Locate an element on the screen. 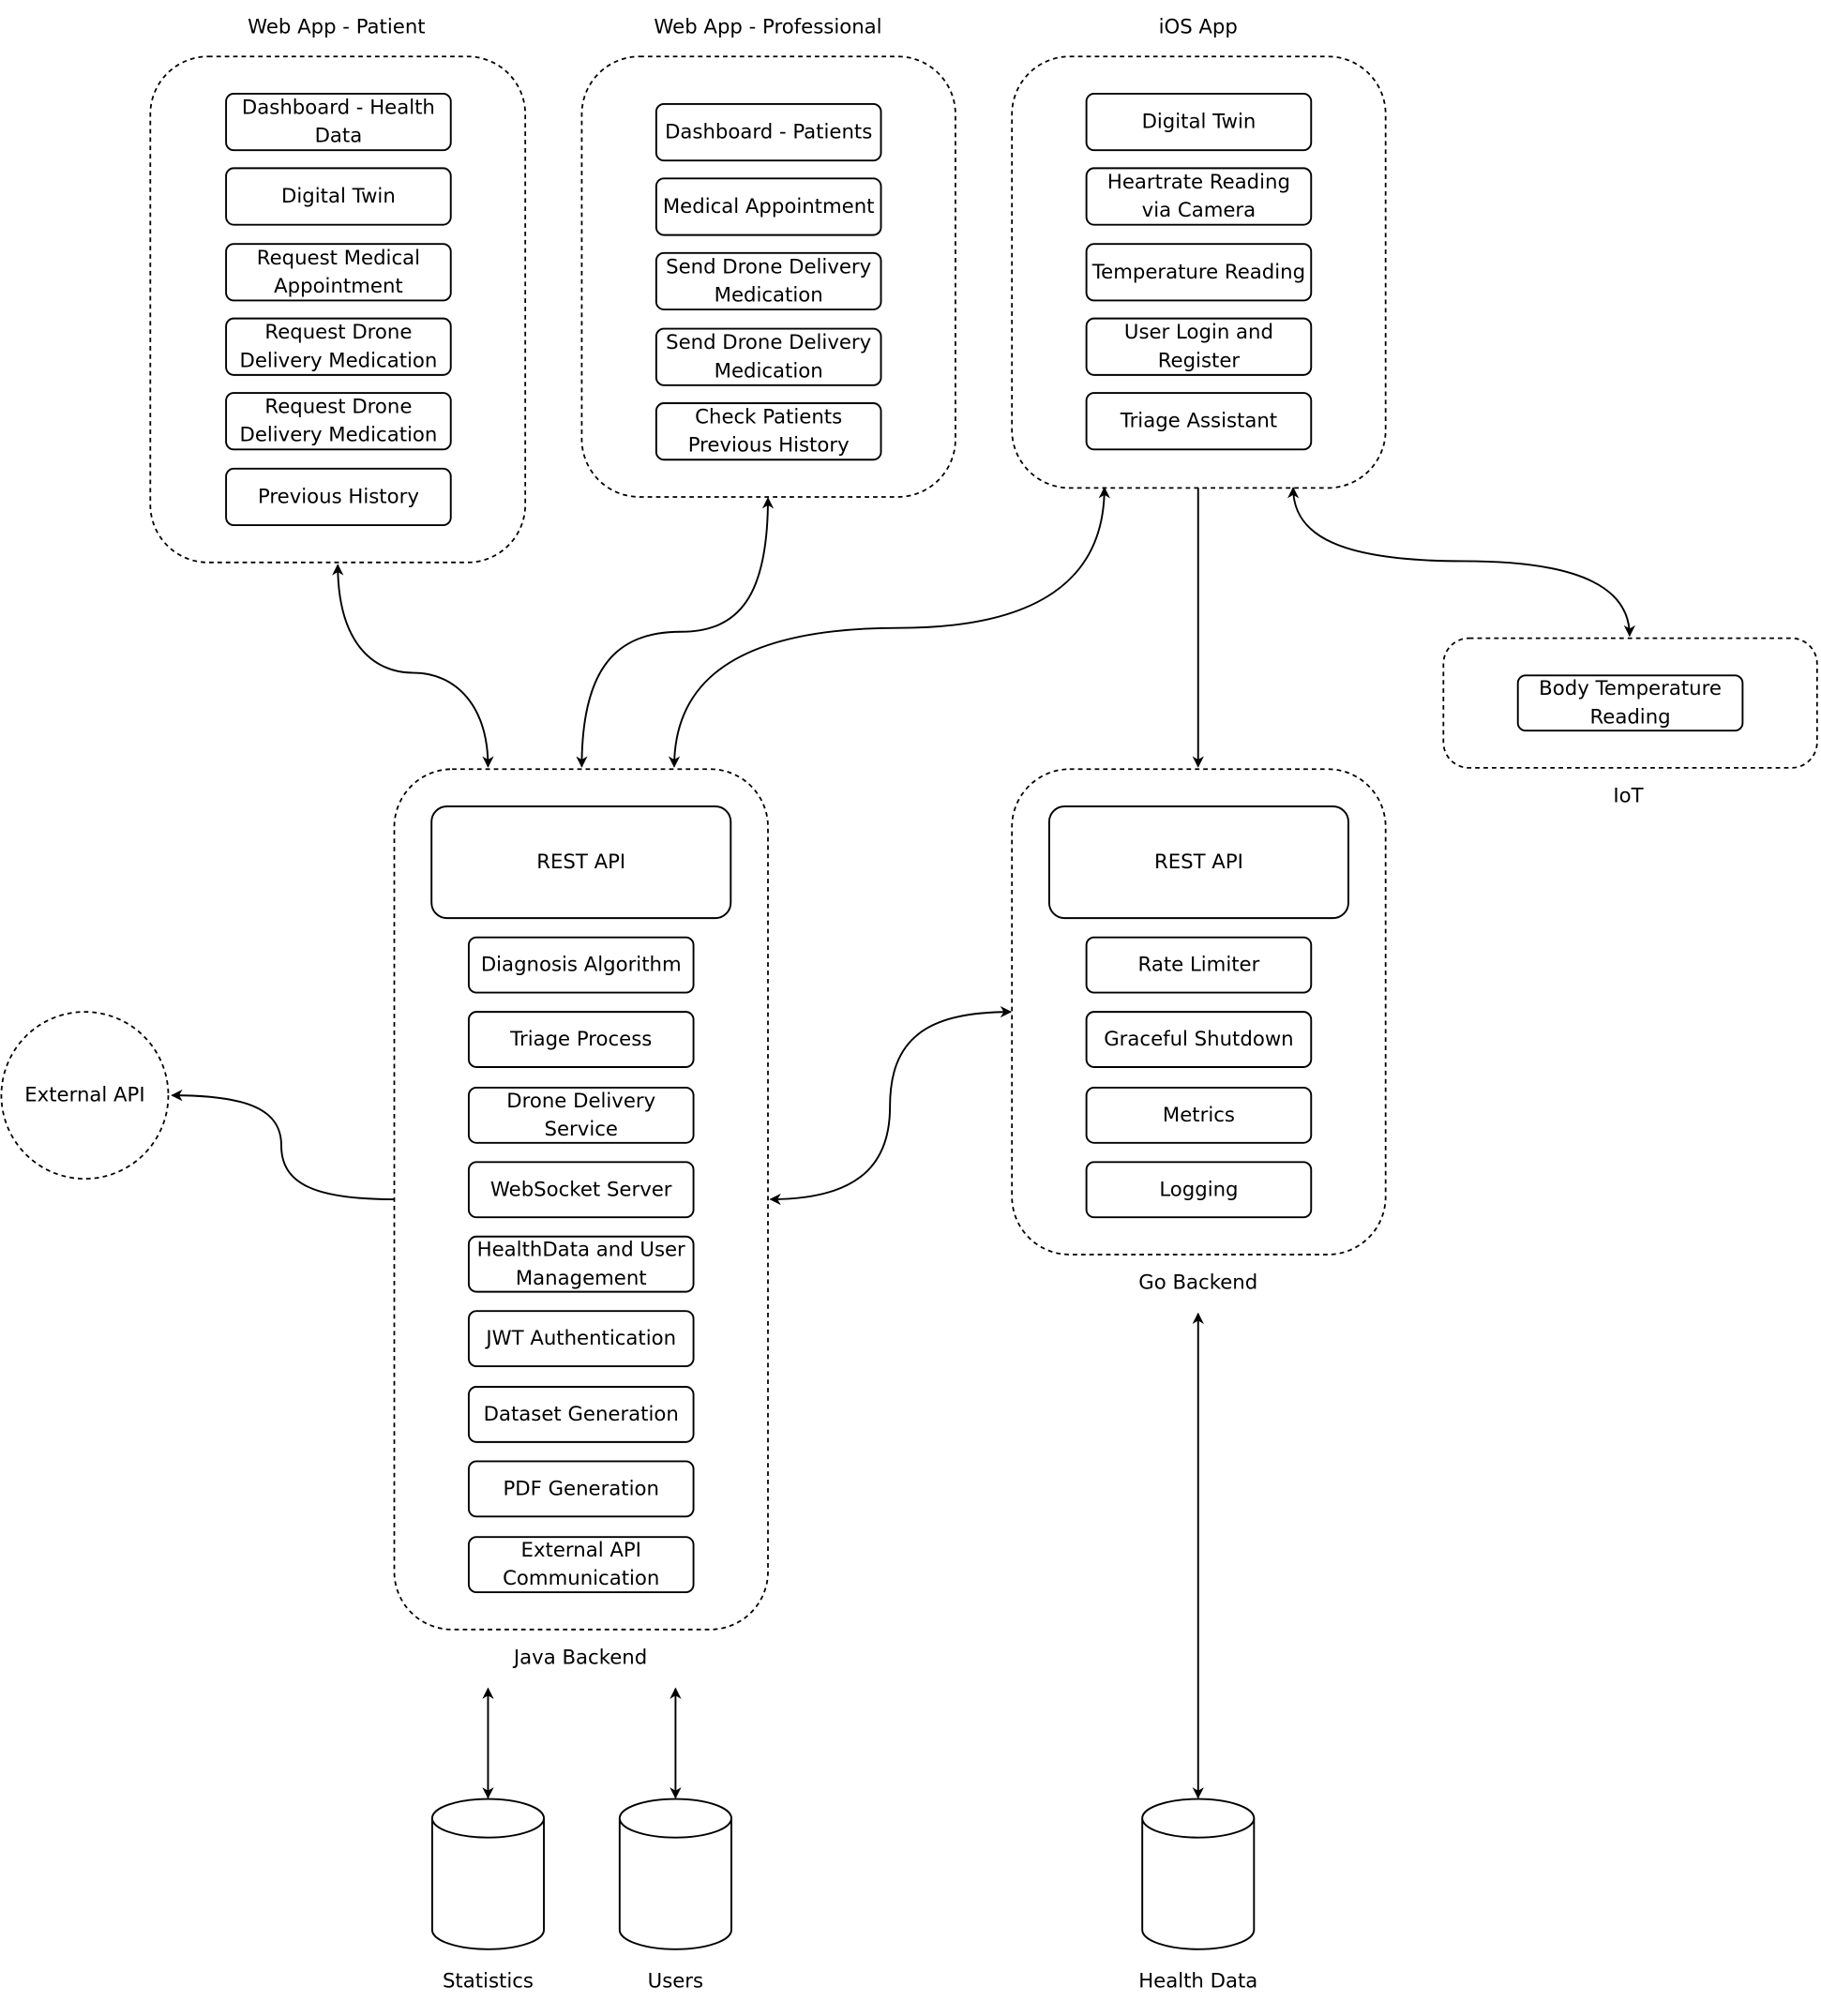  patient-component-label-line: Previous History is located at coordinates (338, 496).